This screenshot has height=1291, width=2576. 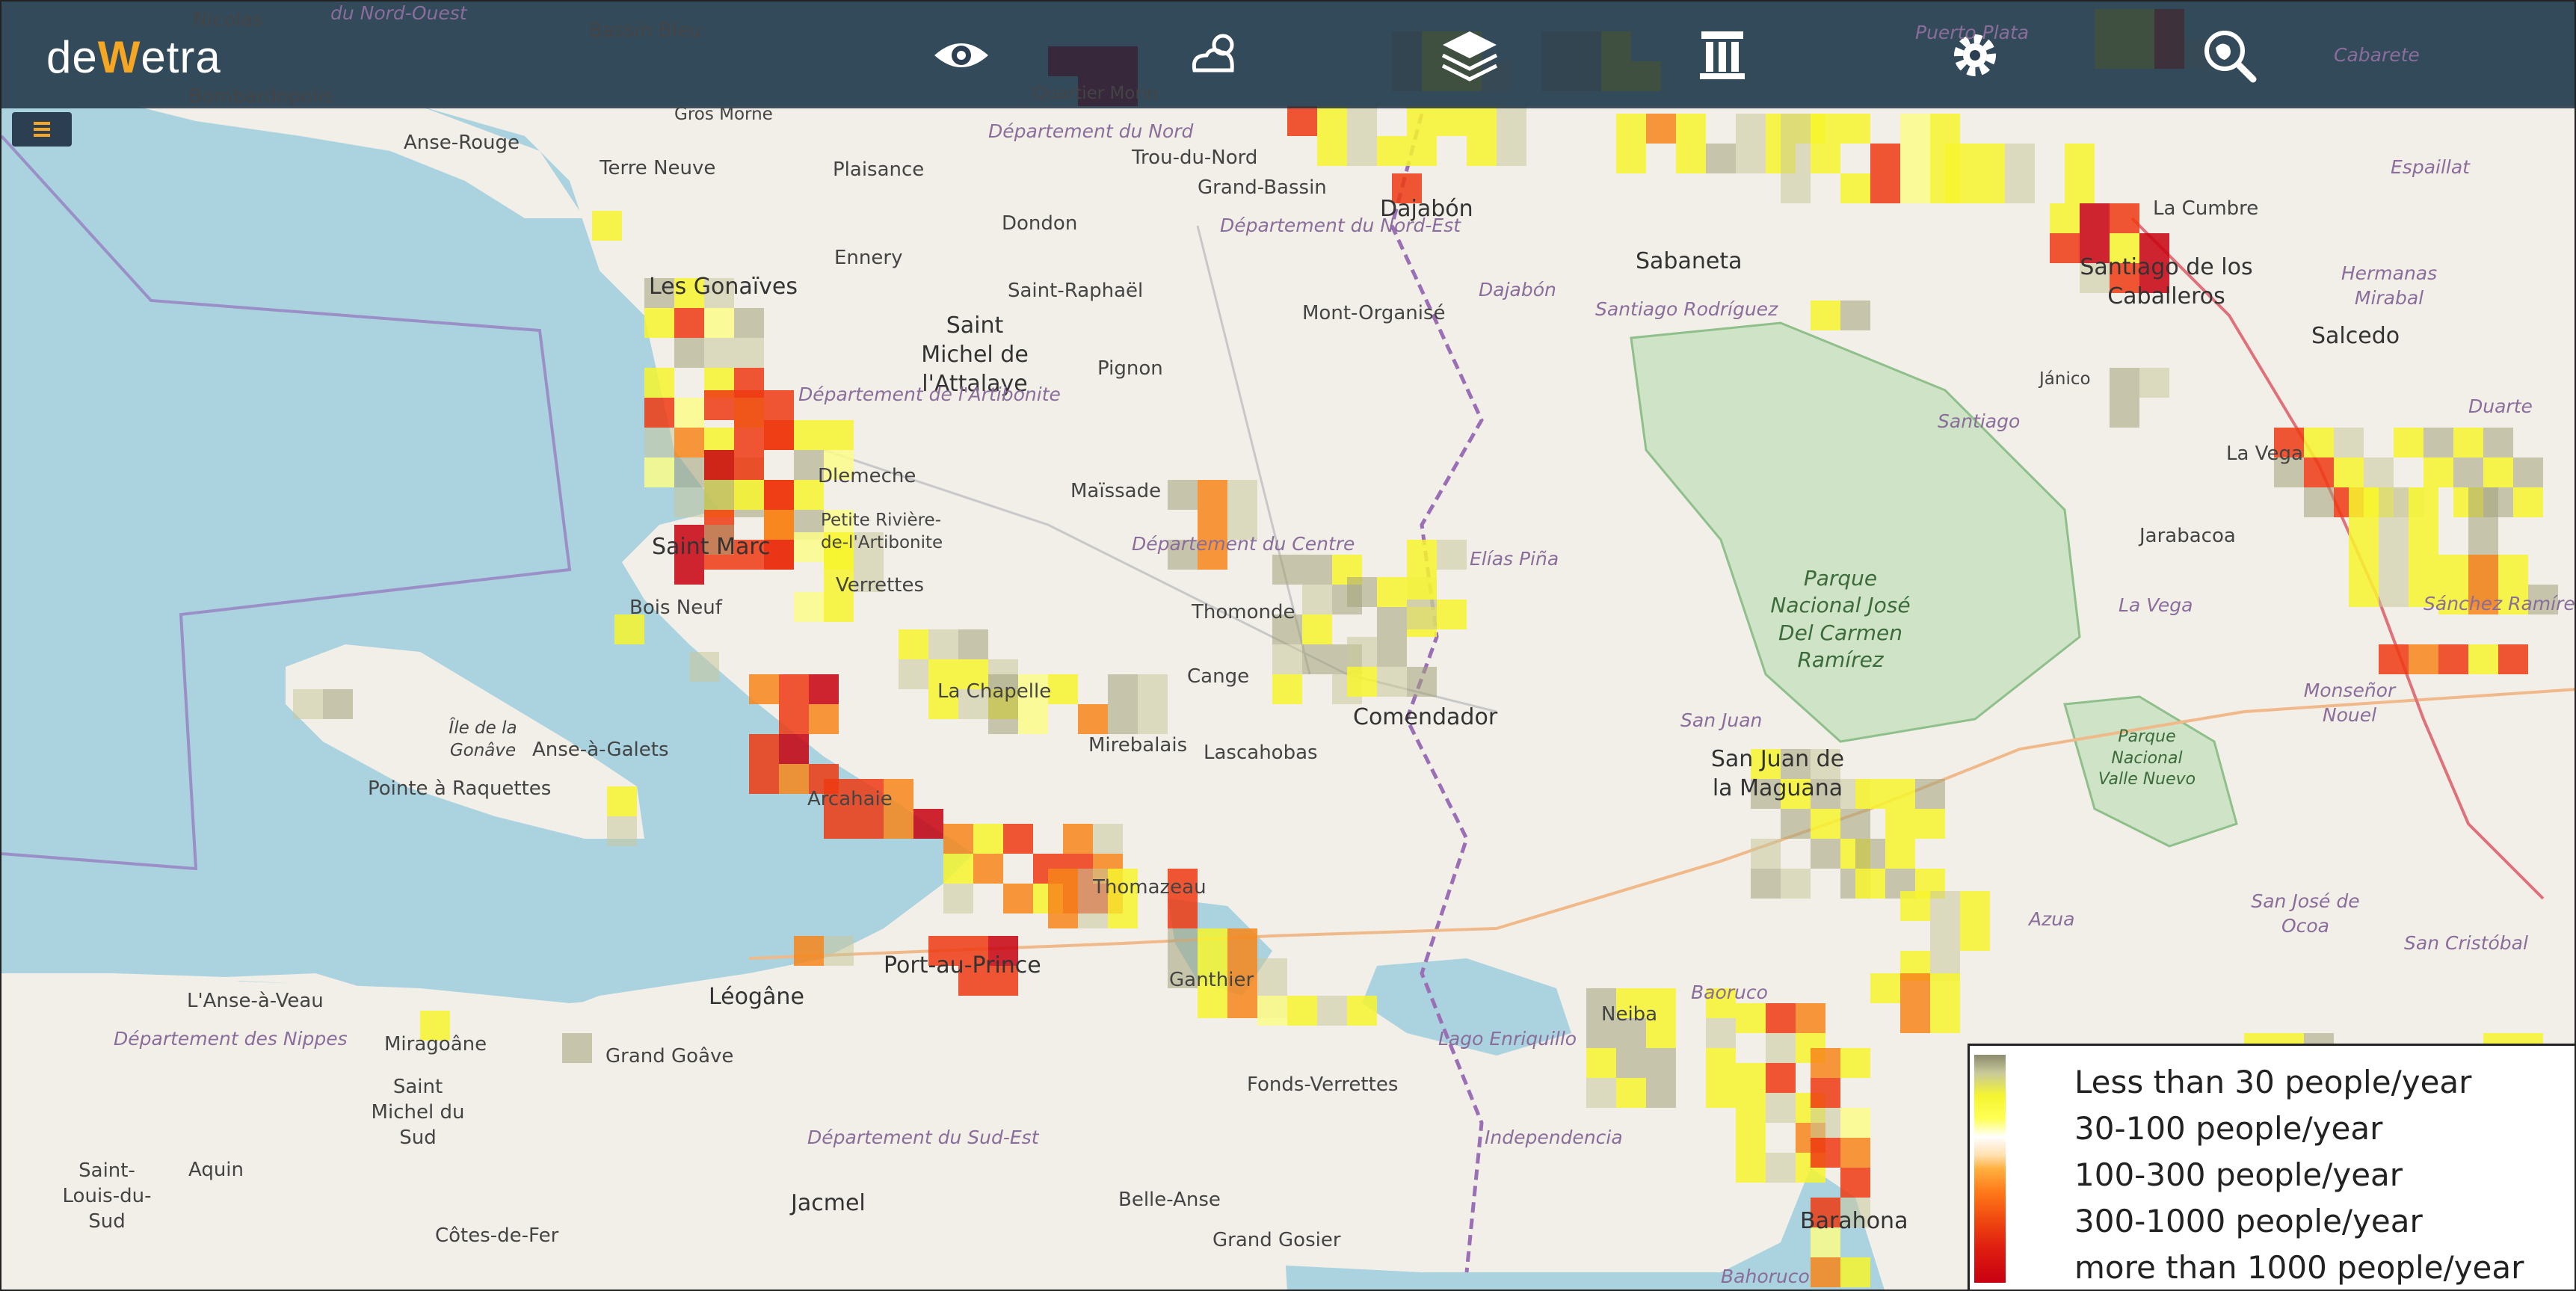 I want to click on place-label: Île de la Gonâve, so click(x=483, y=739).